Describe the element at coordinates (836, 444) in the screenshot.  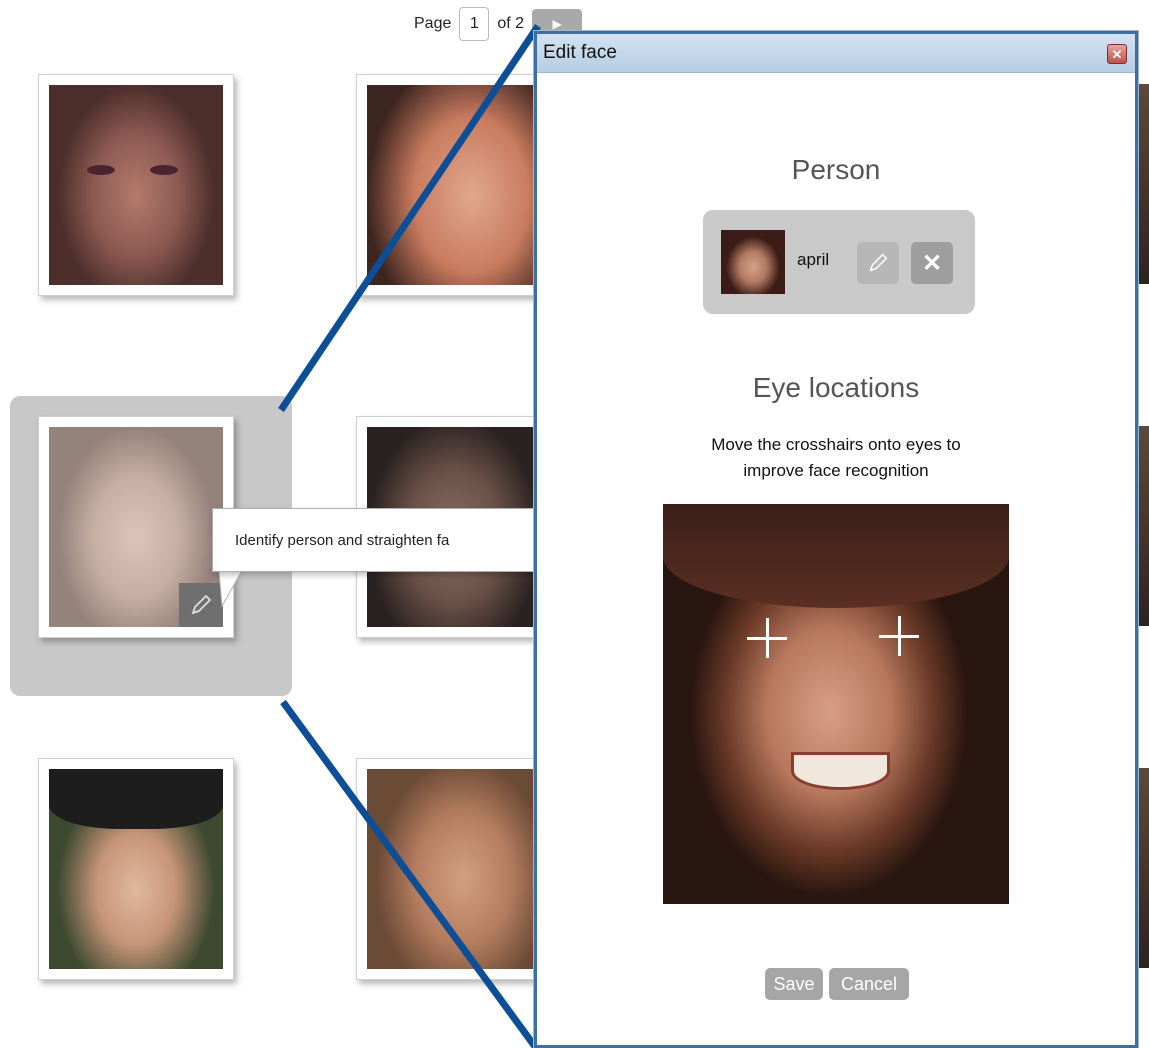
I see `instructions-line: Move the crosshairs onto eyes to` at that location.